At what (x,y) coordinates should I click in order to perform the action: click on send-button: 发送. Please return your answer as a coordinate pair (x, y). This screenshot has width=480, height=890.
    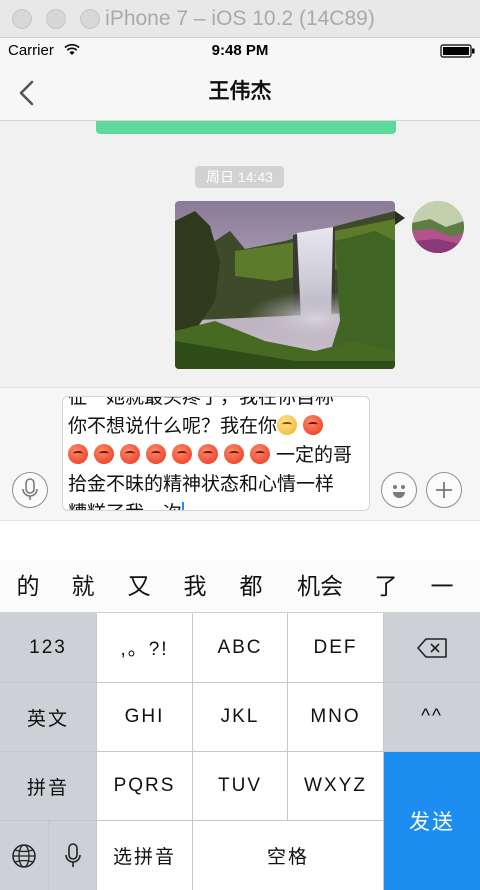
    Looking at the image, I should click on (432, 821).